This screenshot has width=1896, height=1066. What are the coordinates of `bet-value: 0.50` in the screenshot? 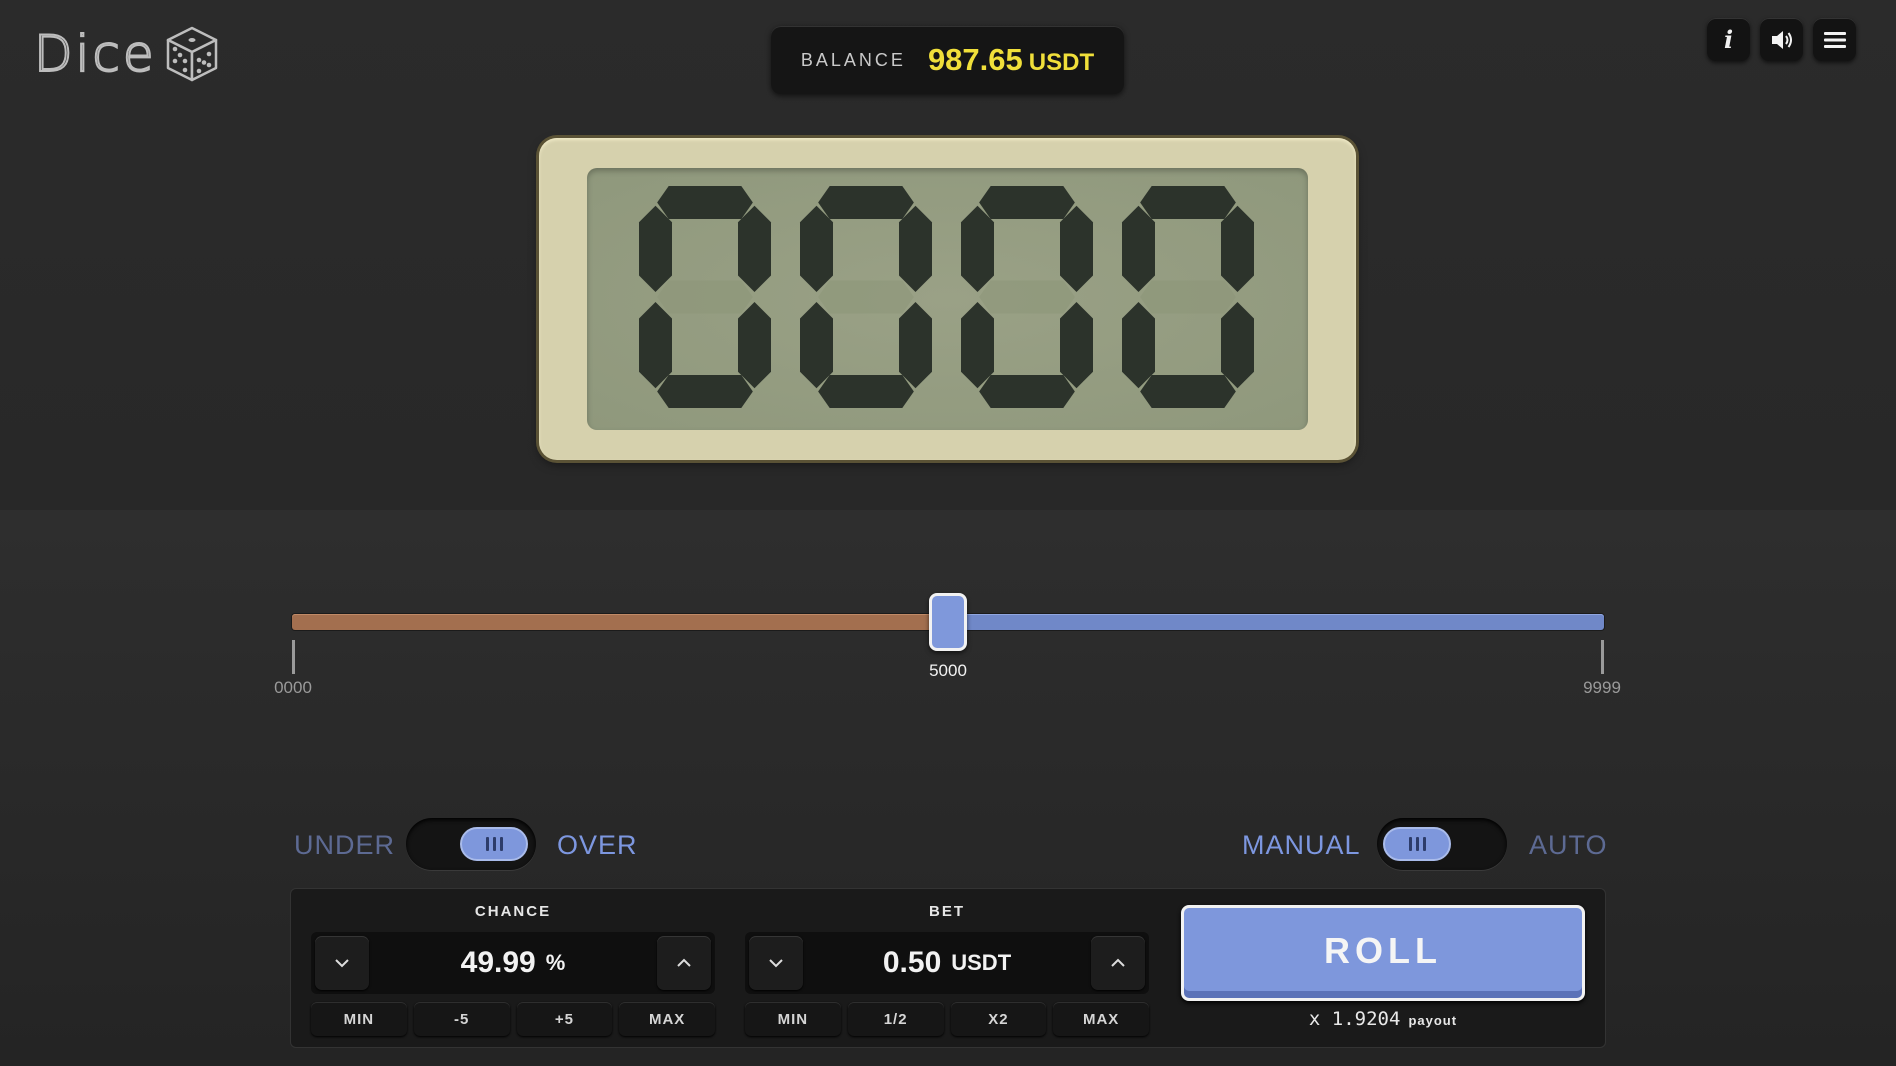 It's located at (912, 963).